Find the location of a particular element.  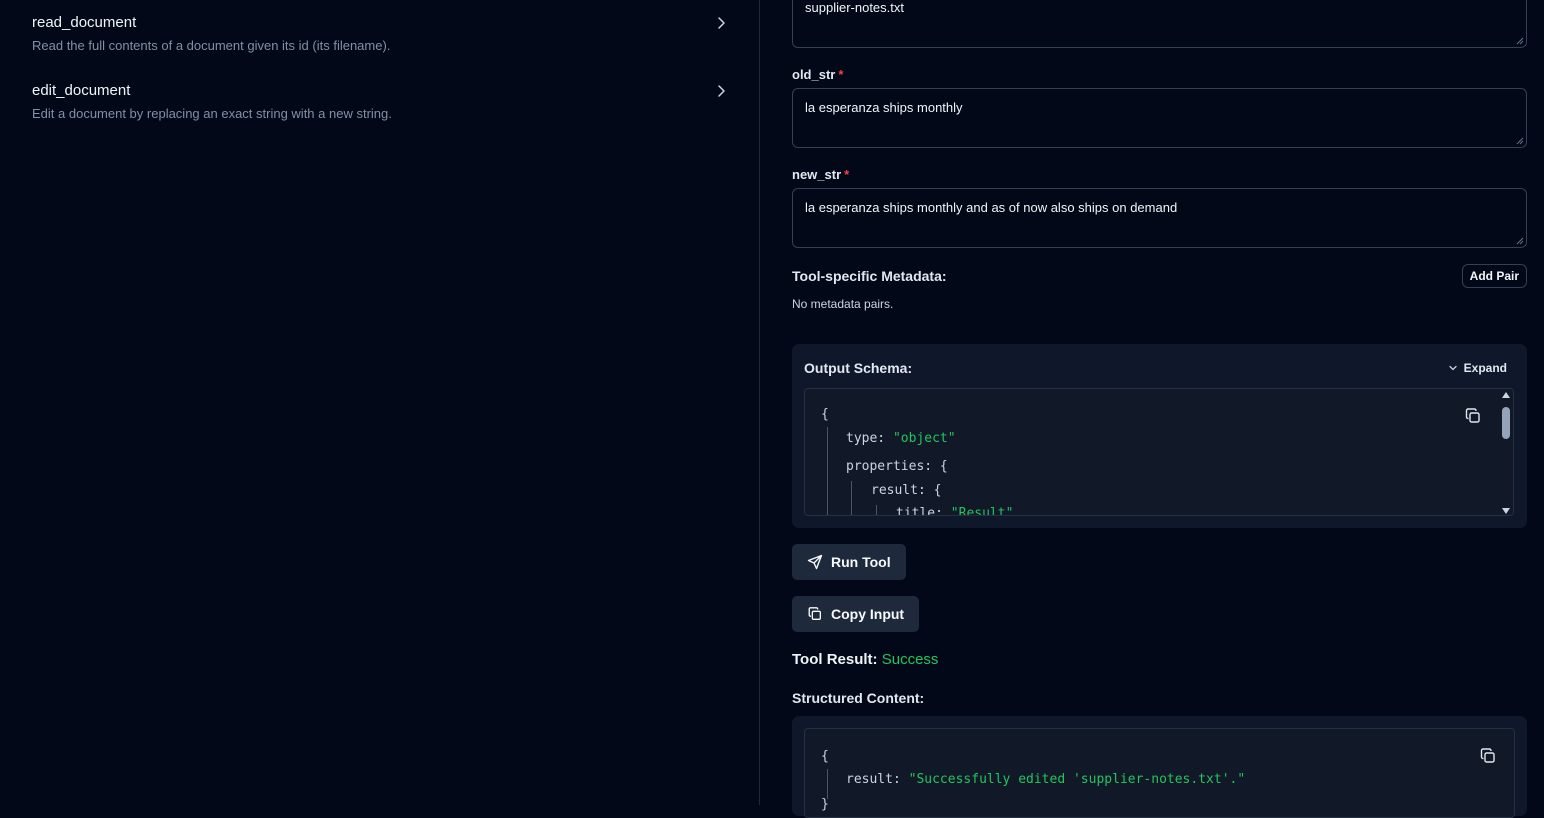

doc-id-value: supplier-notes.txt is located at coordinates (854, 7).